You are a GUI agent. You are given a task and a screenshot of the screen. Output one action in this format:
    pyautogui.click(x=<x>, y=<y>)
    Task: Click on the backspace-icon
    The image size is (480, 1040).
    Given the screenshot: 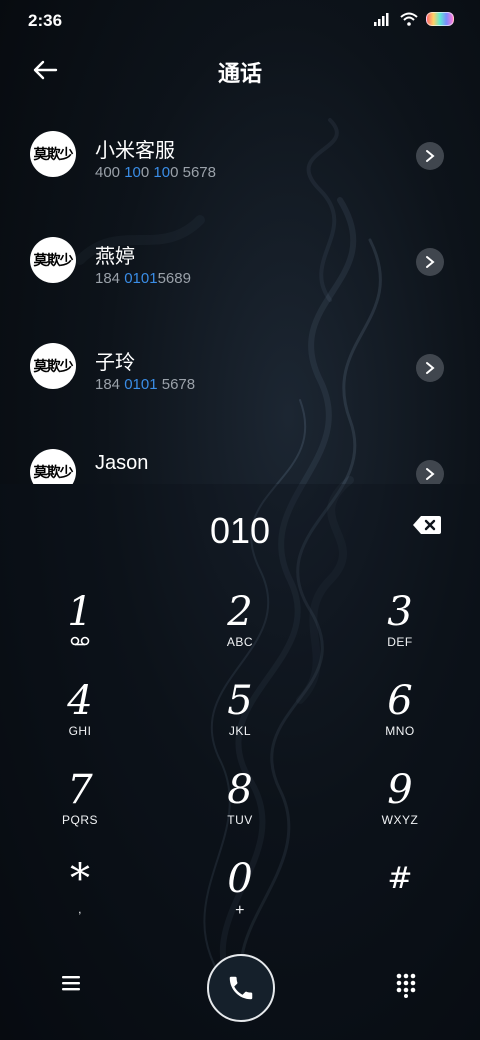 What is the action you would take?
    pyautogui.click(x=427, y=525)
    